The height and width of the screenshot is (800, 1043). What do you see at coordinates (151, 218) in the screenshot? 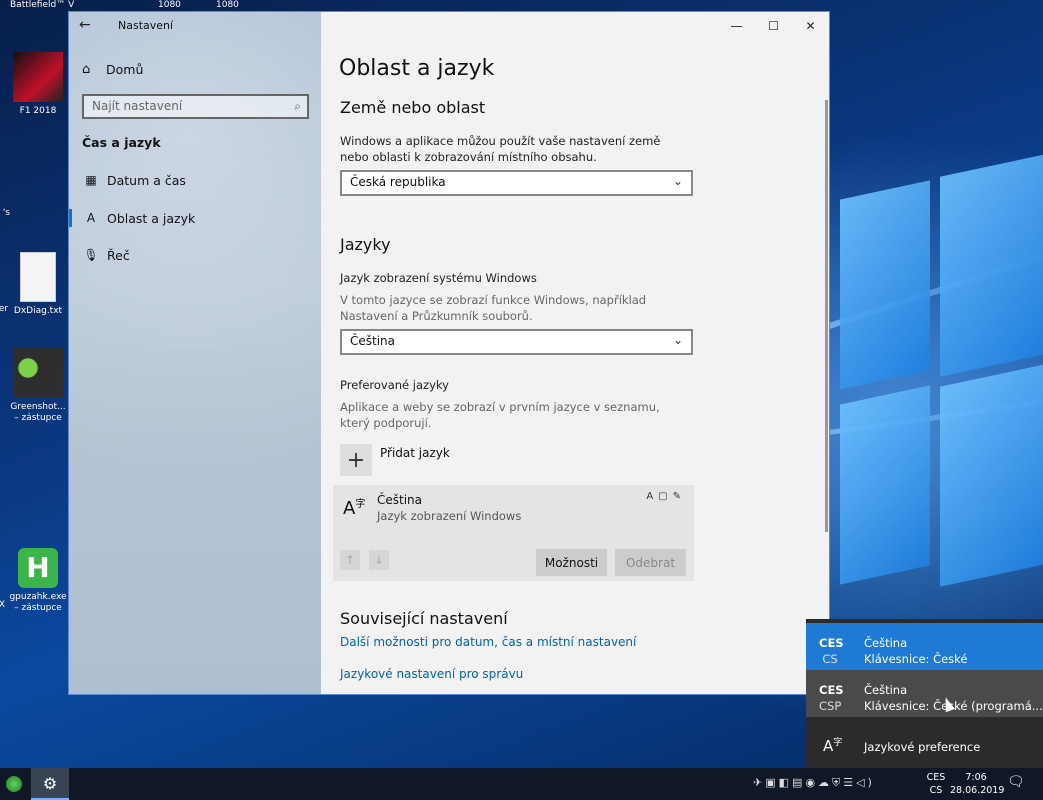
I see `sidebar-item-label: Oblast a jazyk` at bounding box center [151, 218].